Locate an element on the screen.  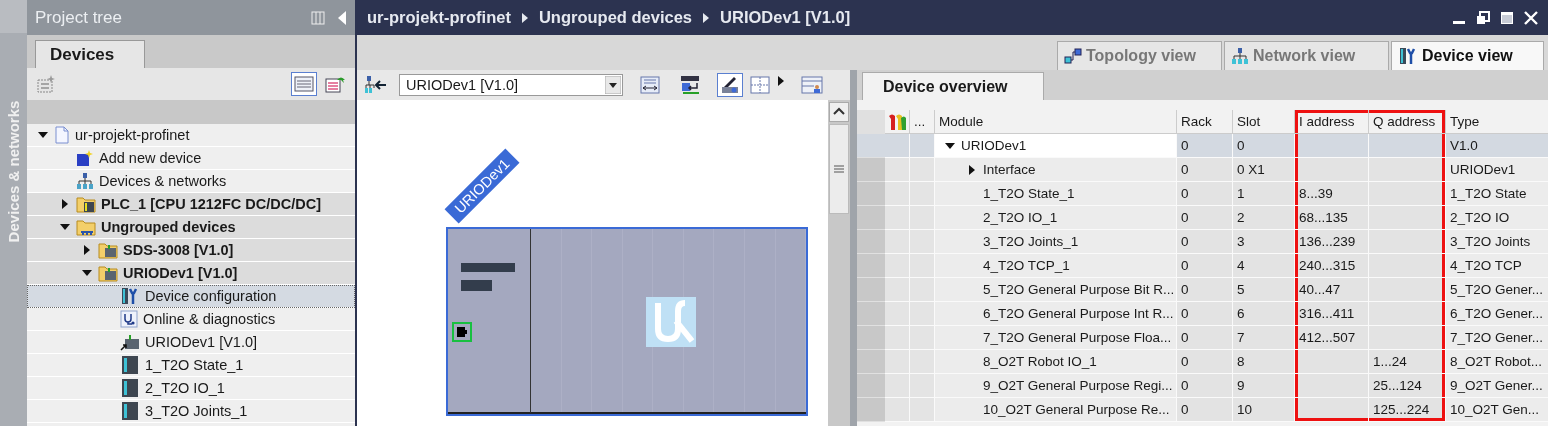
table-cell: 68...135 is located at coordinates (1332, 218).